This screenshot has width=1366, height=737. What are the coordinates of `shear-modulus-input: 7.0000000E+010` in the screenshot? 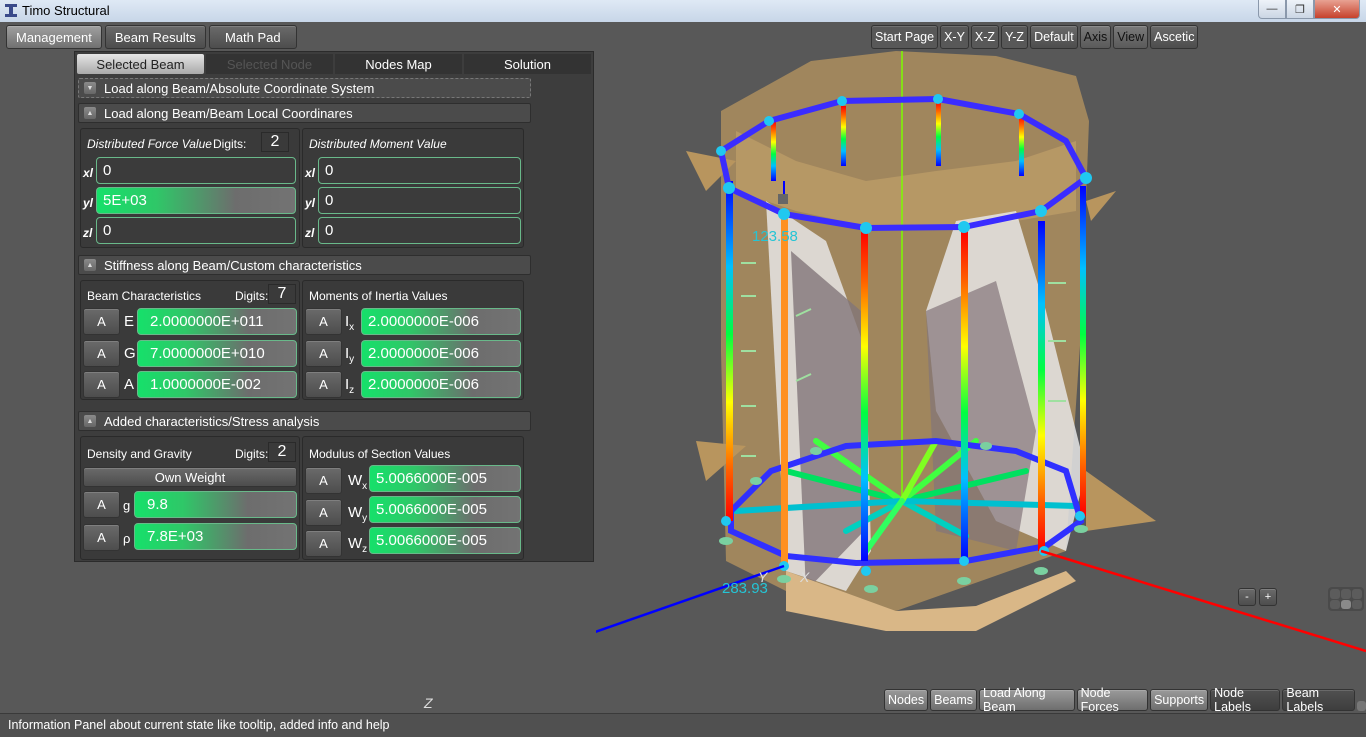 It's located at (217, 353).